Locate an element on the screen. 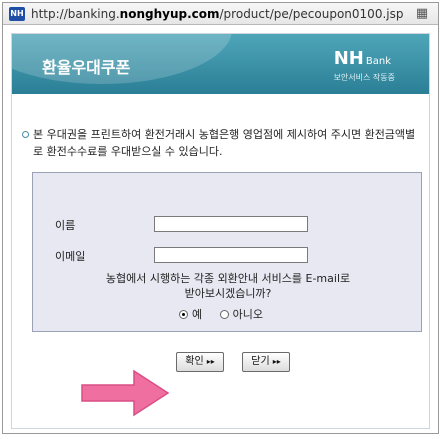 The image size is (443, 439). radio-yes-label: 예 is located at coordinates (197, 314).